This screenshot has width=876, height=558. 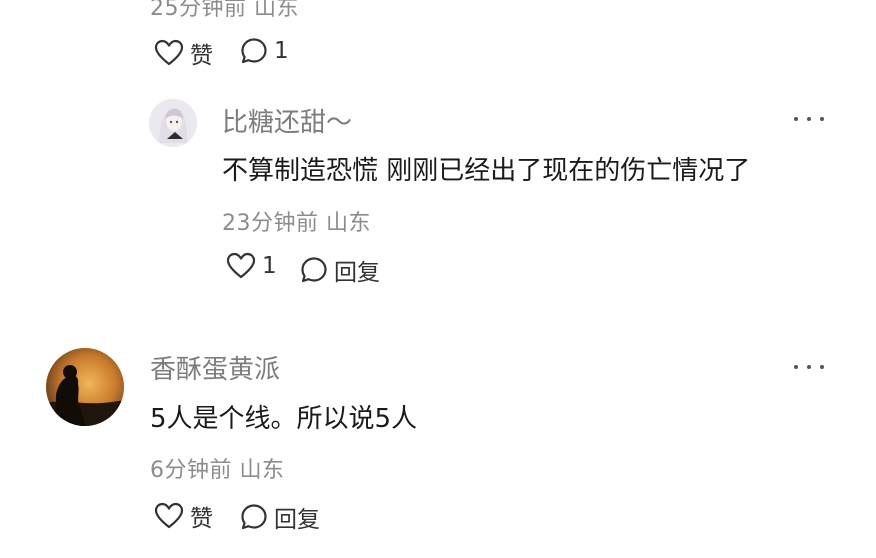 What do you see at coordinates (224, 10) in the screenshot?
I see `top-comment-meta: 25分钟前 山东` at bounding box center [224, 10].